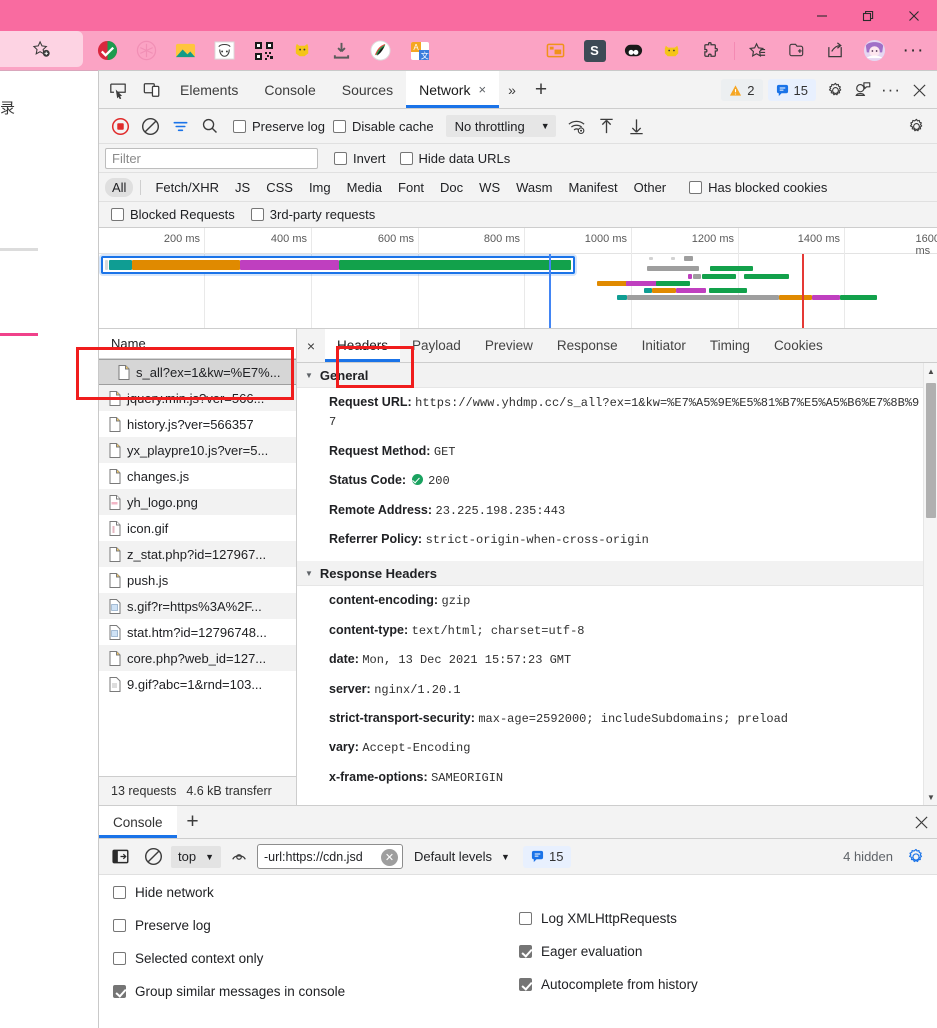  Describe the element at coordinates (173, 214) in the screenshot. I see `blocked-requests-checkbox: Blocked Requests` at that location.